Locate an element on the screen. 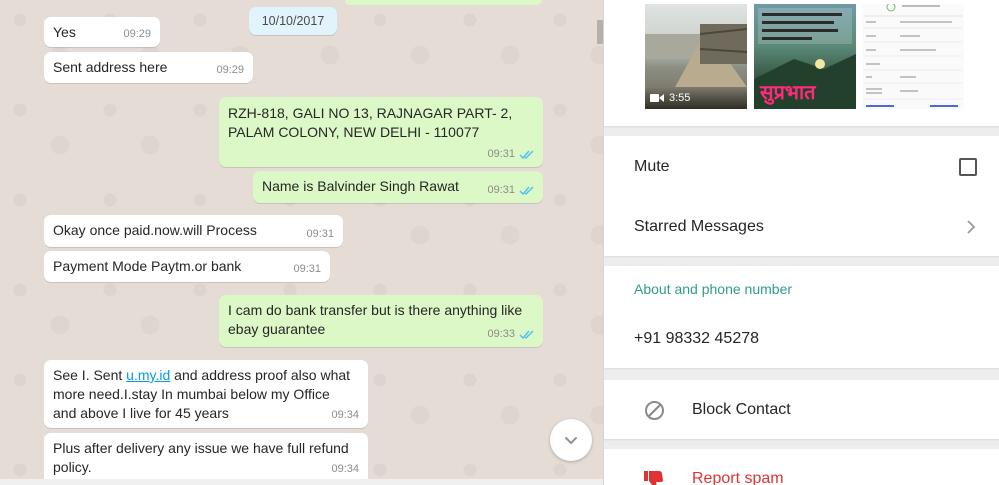 This screenshot has height=485, width=999. message-text: Okay once paid.now.will Process is located at coordinates (155, 230).